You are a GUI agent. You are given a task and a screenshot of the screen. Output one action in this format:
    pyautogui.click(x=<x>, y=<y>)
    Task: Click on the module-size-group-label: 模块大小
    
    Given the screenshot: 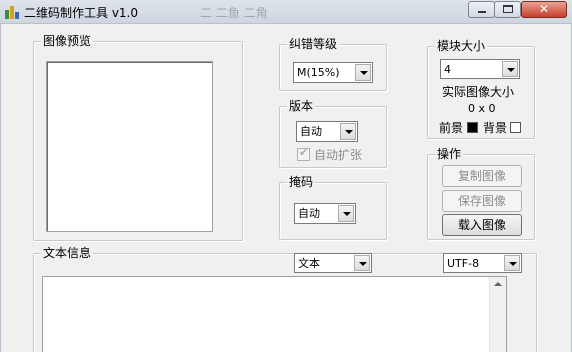 What is the action you would take?
    pyautogui.click(x=461, y=46)
    